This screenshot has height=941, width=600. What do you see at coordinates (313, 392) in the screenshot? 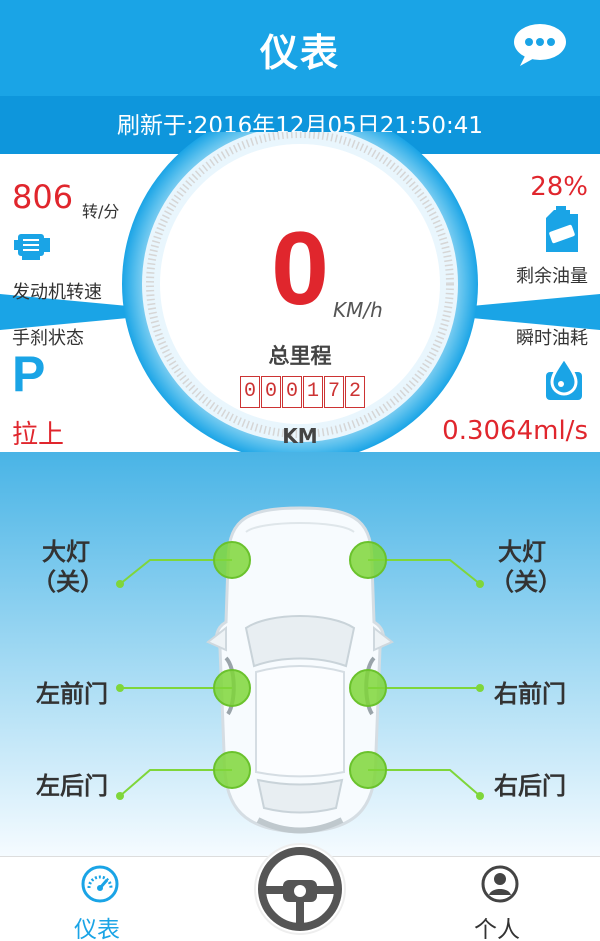
I see `odometer-digit: 1` at bounding box center [313, 392].